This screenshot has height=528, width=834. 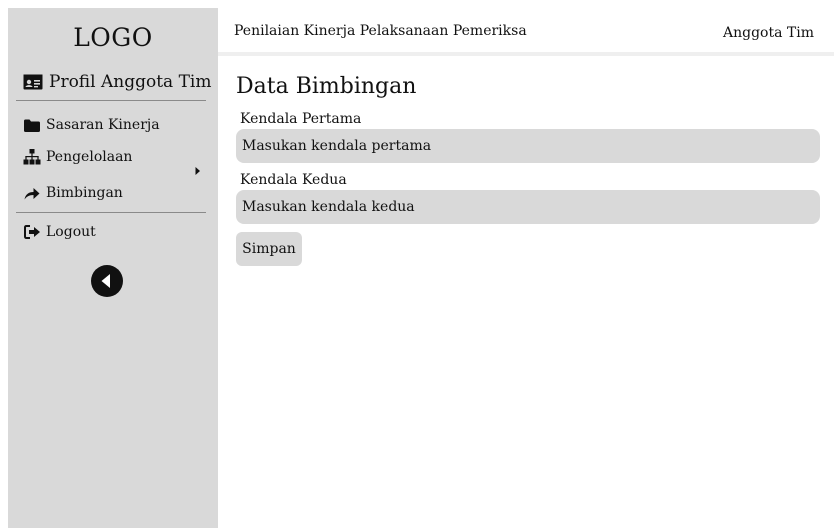 What do you see at coordinates (33, 82) in the screenshot?
I see `id-card-icon` at bounding box center [33, 82].